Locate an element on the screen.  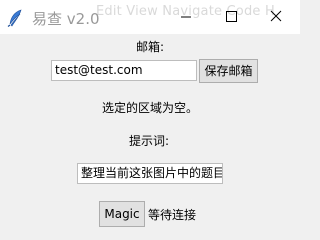
feather-app-icon is located at coordinates (15, 18).